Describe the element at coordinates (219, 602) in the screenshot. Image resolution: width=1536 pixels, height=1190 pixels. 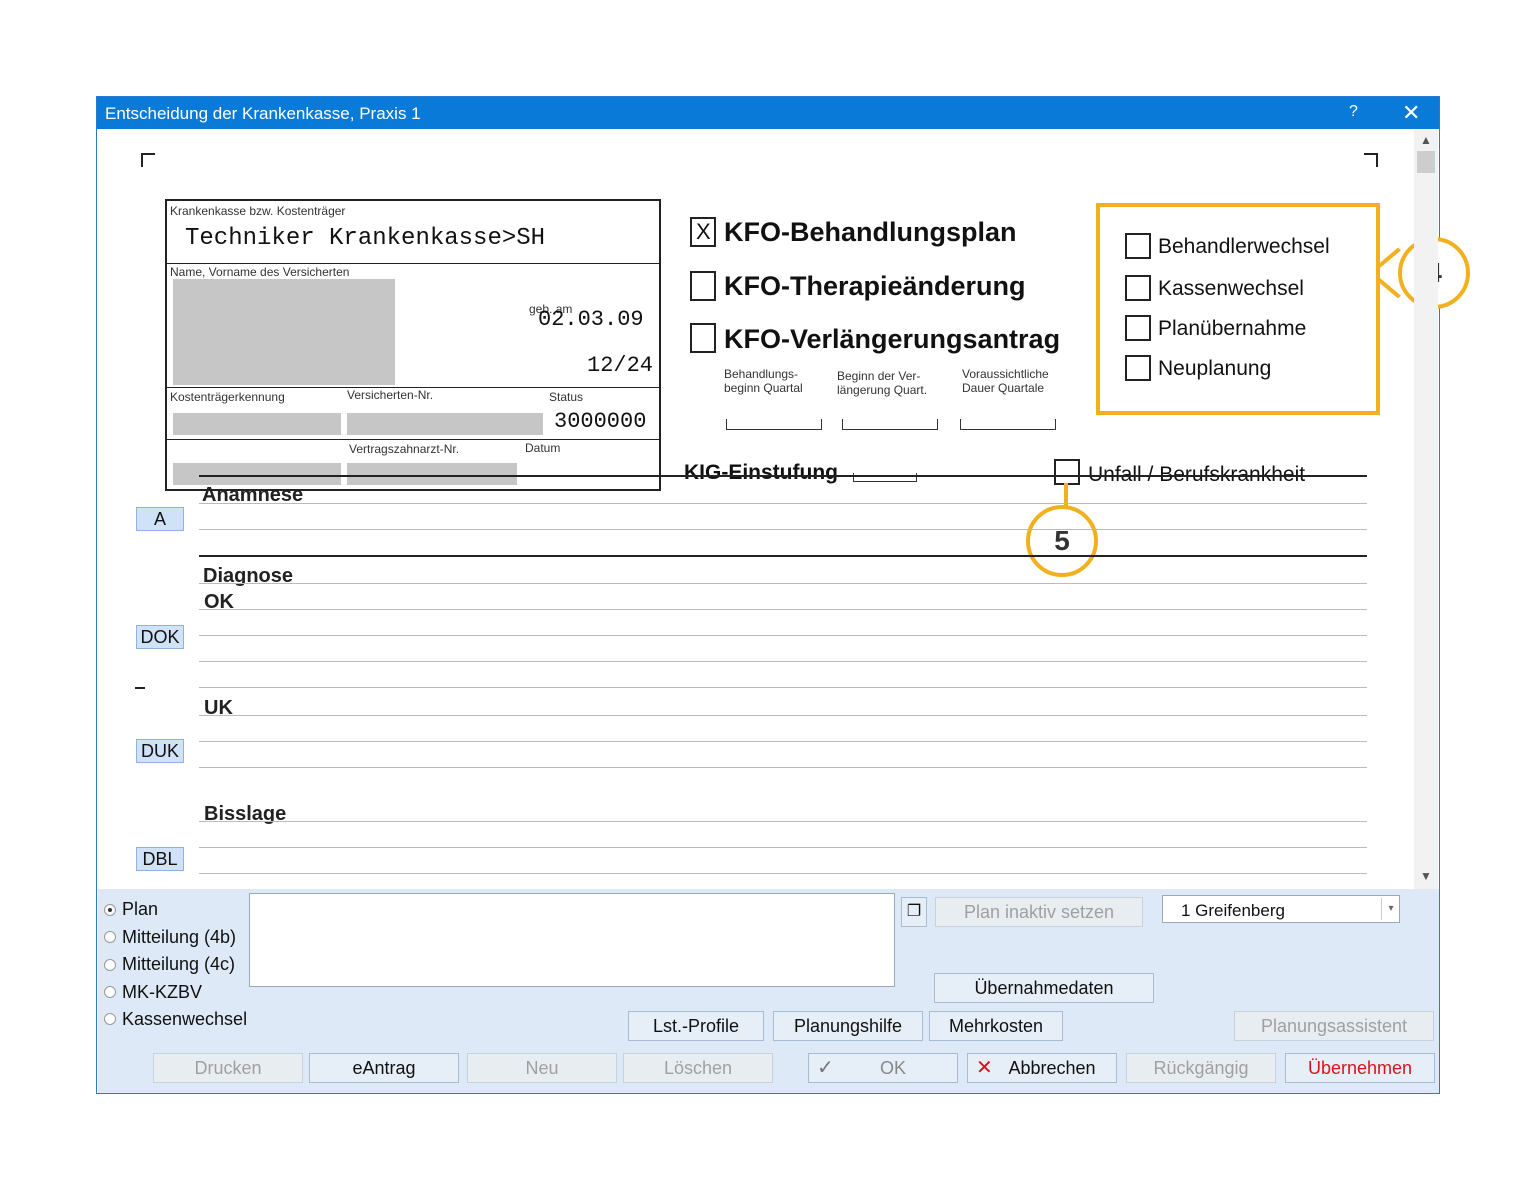
I see `ok-label: OK` at that location.